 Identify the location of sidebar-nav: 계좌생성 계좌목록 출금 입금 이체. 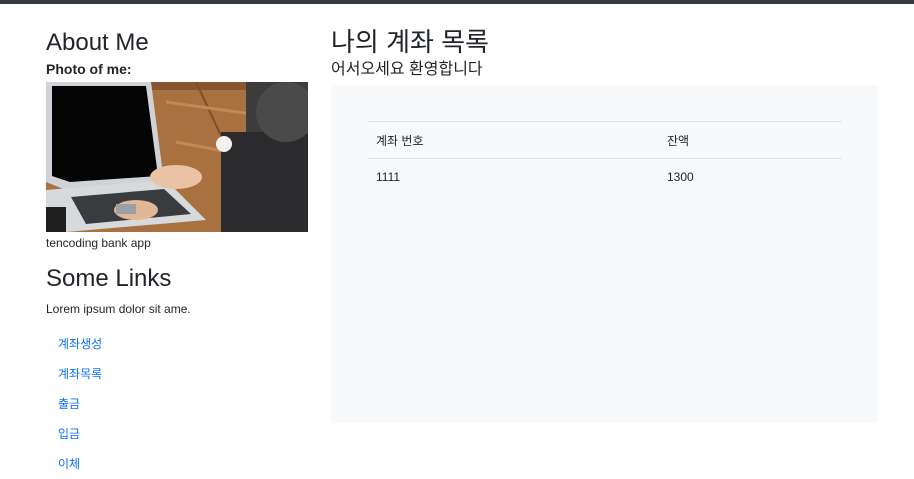
(177, 404).